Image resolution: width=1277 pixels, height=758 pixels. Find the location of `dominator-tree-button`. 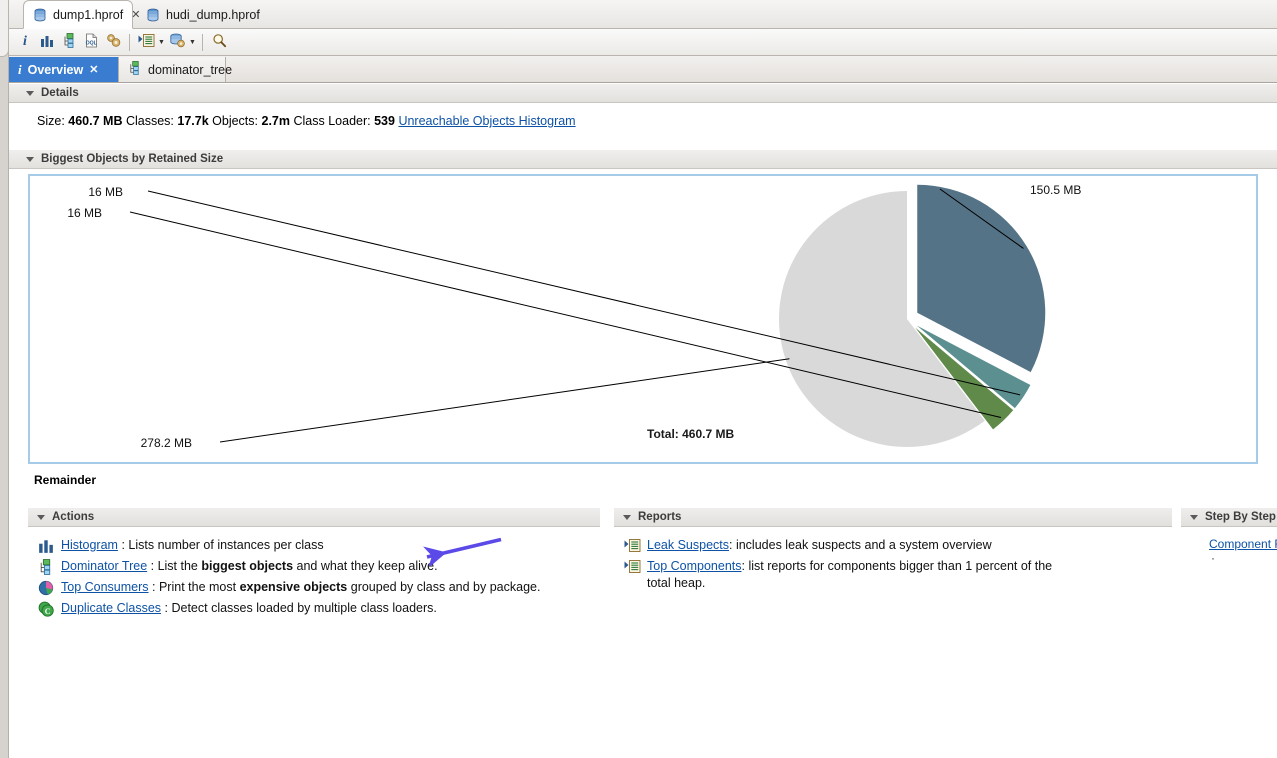

dominator-tree-button is located at coordinates (69, 42).